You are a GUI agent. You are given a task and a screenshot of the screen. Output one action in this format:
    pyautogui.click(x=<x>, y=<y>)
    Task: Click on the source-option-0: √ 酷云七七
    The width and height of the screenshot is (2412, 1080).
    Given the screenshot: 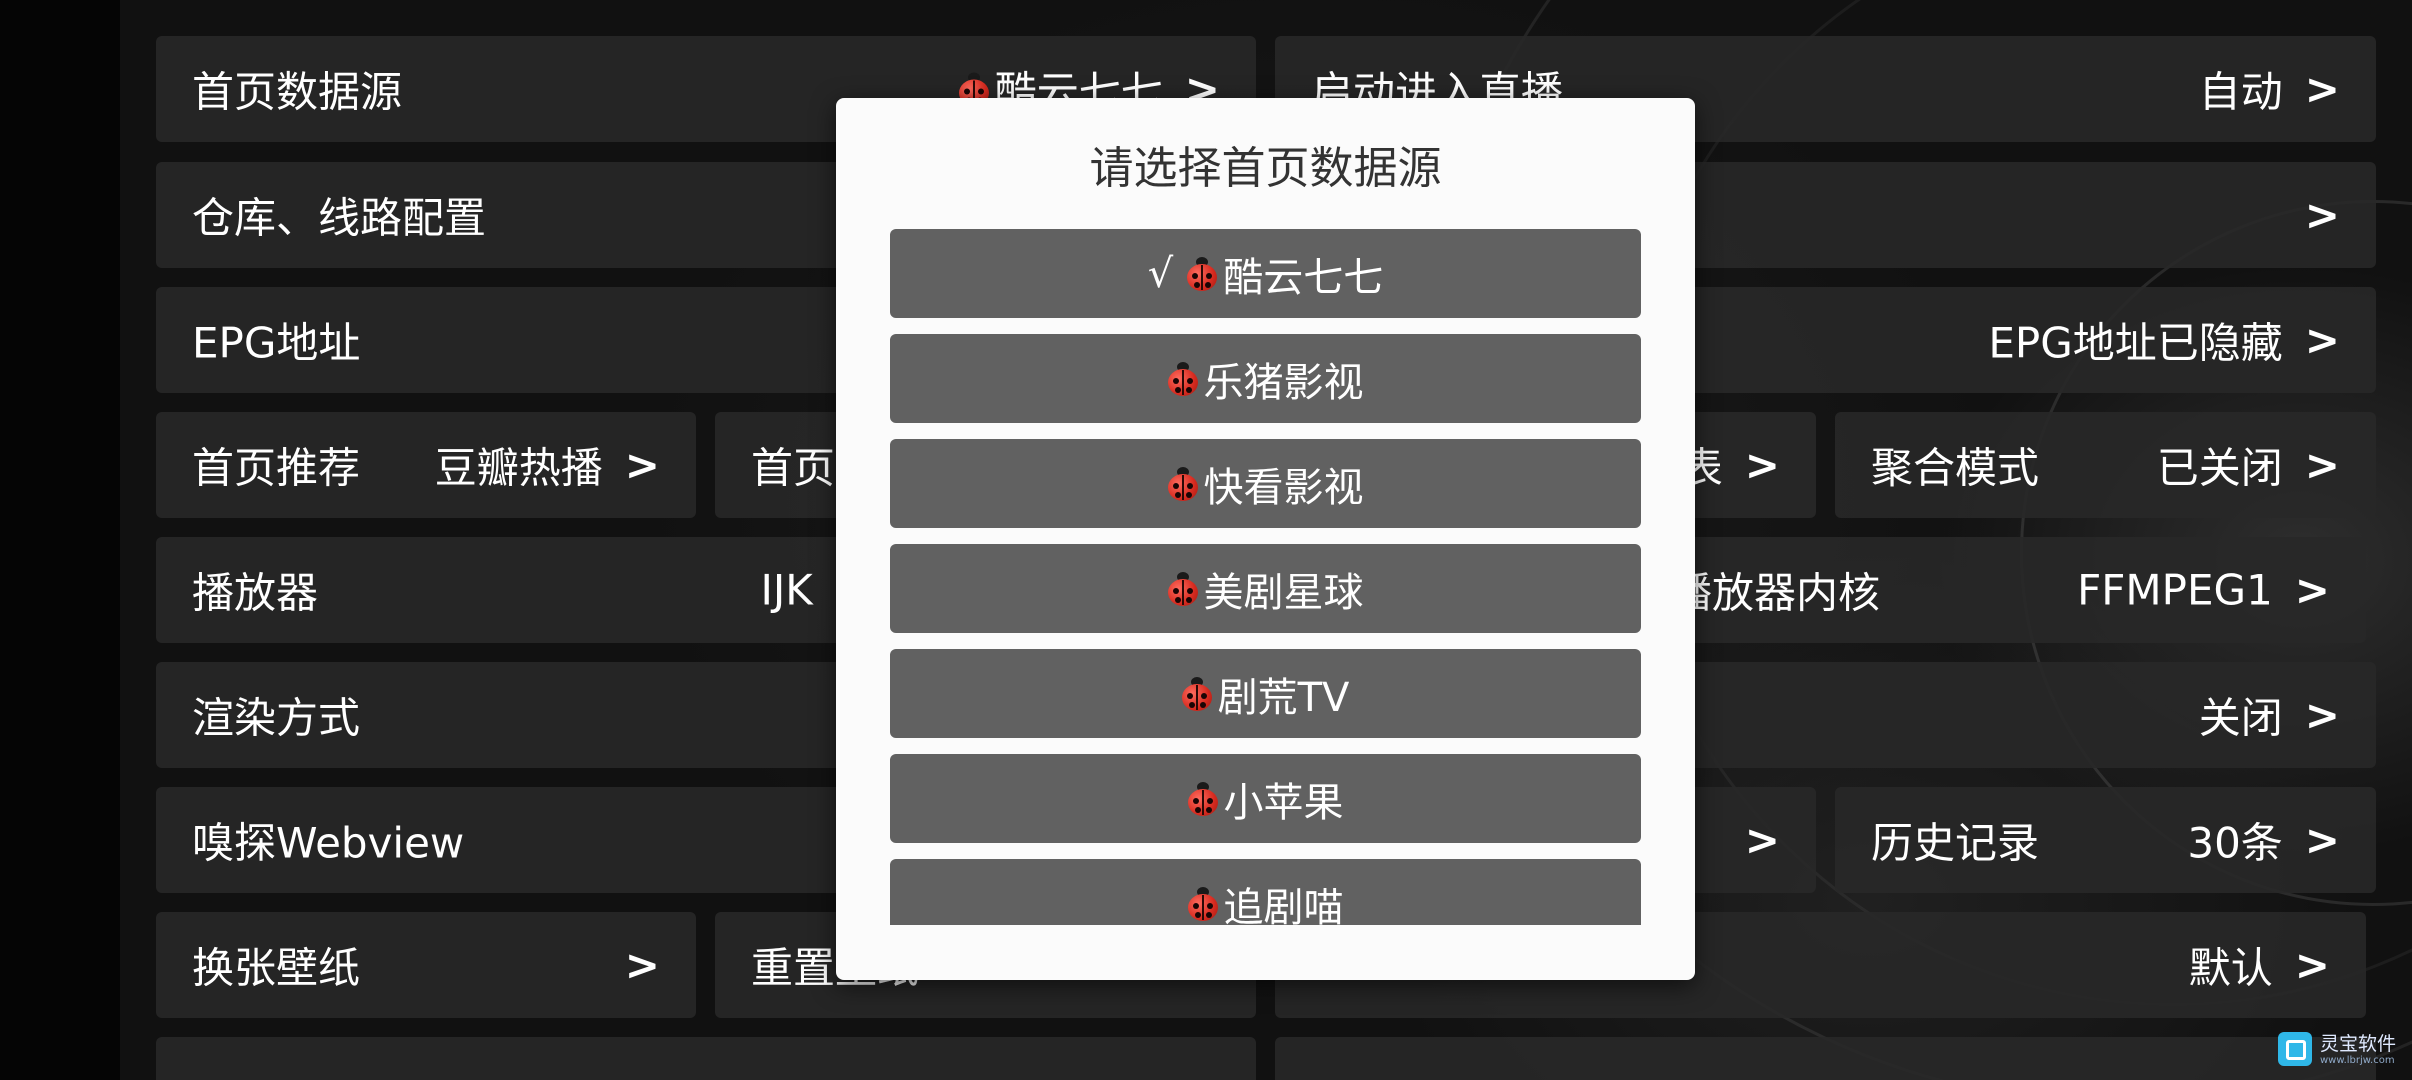 What is the action you would take?
    pyautogui.click(x=1265, y=273)
    